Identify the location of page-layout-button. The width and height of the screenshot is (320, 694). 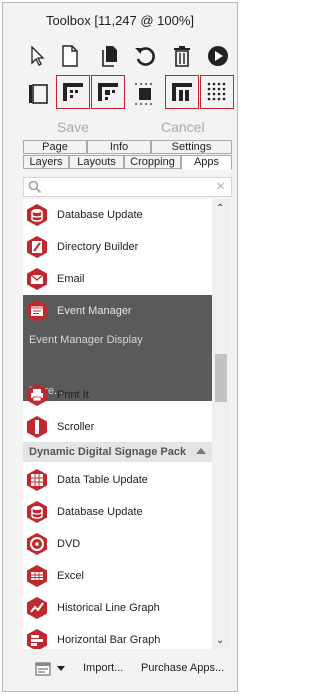
(38, 94).